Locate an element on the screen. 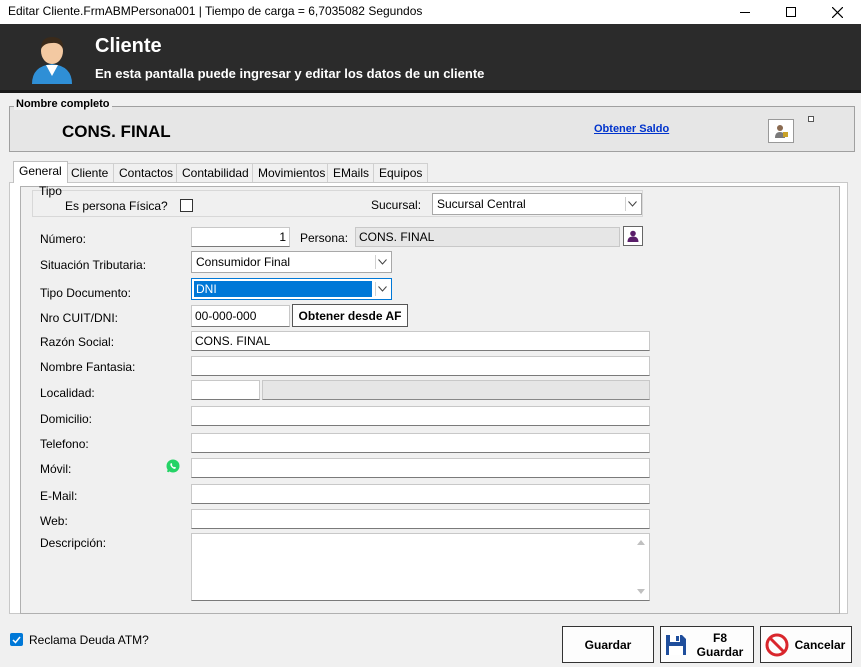  checkmark-icon is located at coordinates (16, 640).